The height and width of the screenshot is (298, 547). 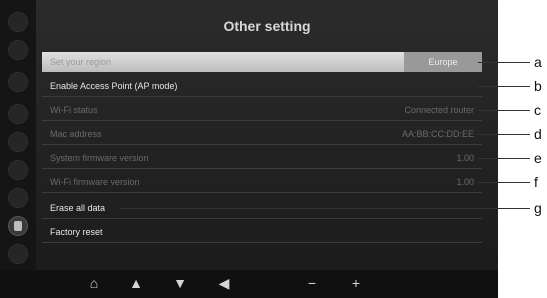 What do you see at coordinates (465, 182) in the screenshot?
I see `wifi-firmware-value: 1.00` at bounding box center [465, 182].